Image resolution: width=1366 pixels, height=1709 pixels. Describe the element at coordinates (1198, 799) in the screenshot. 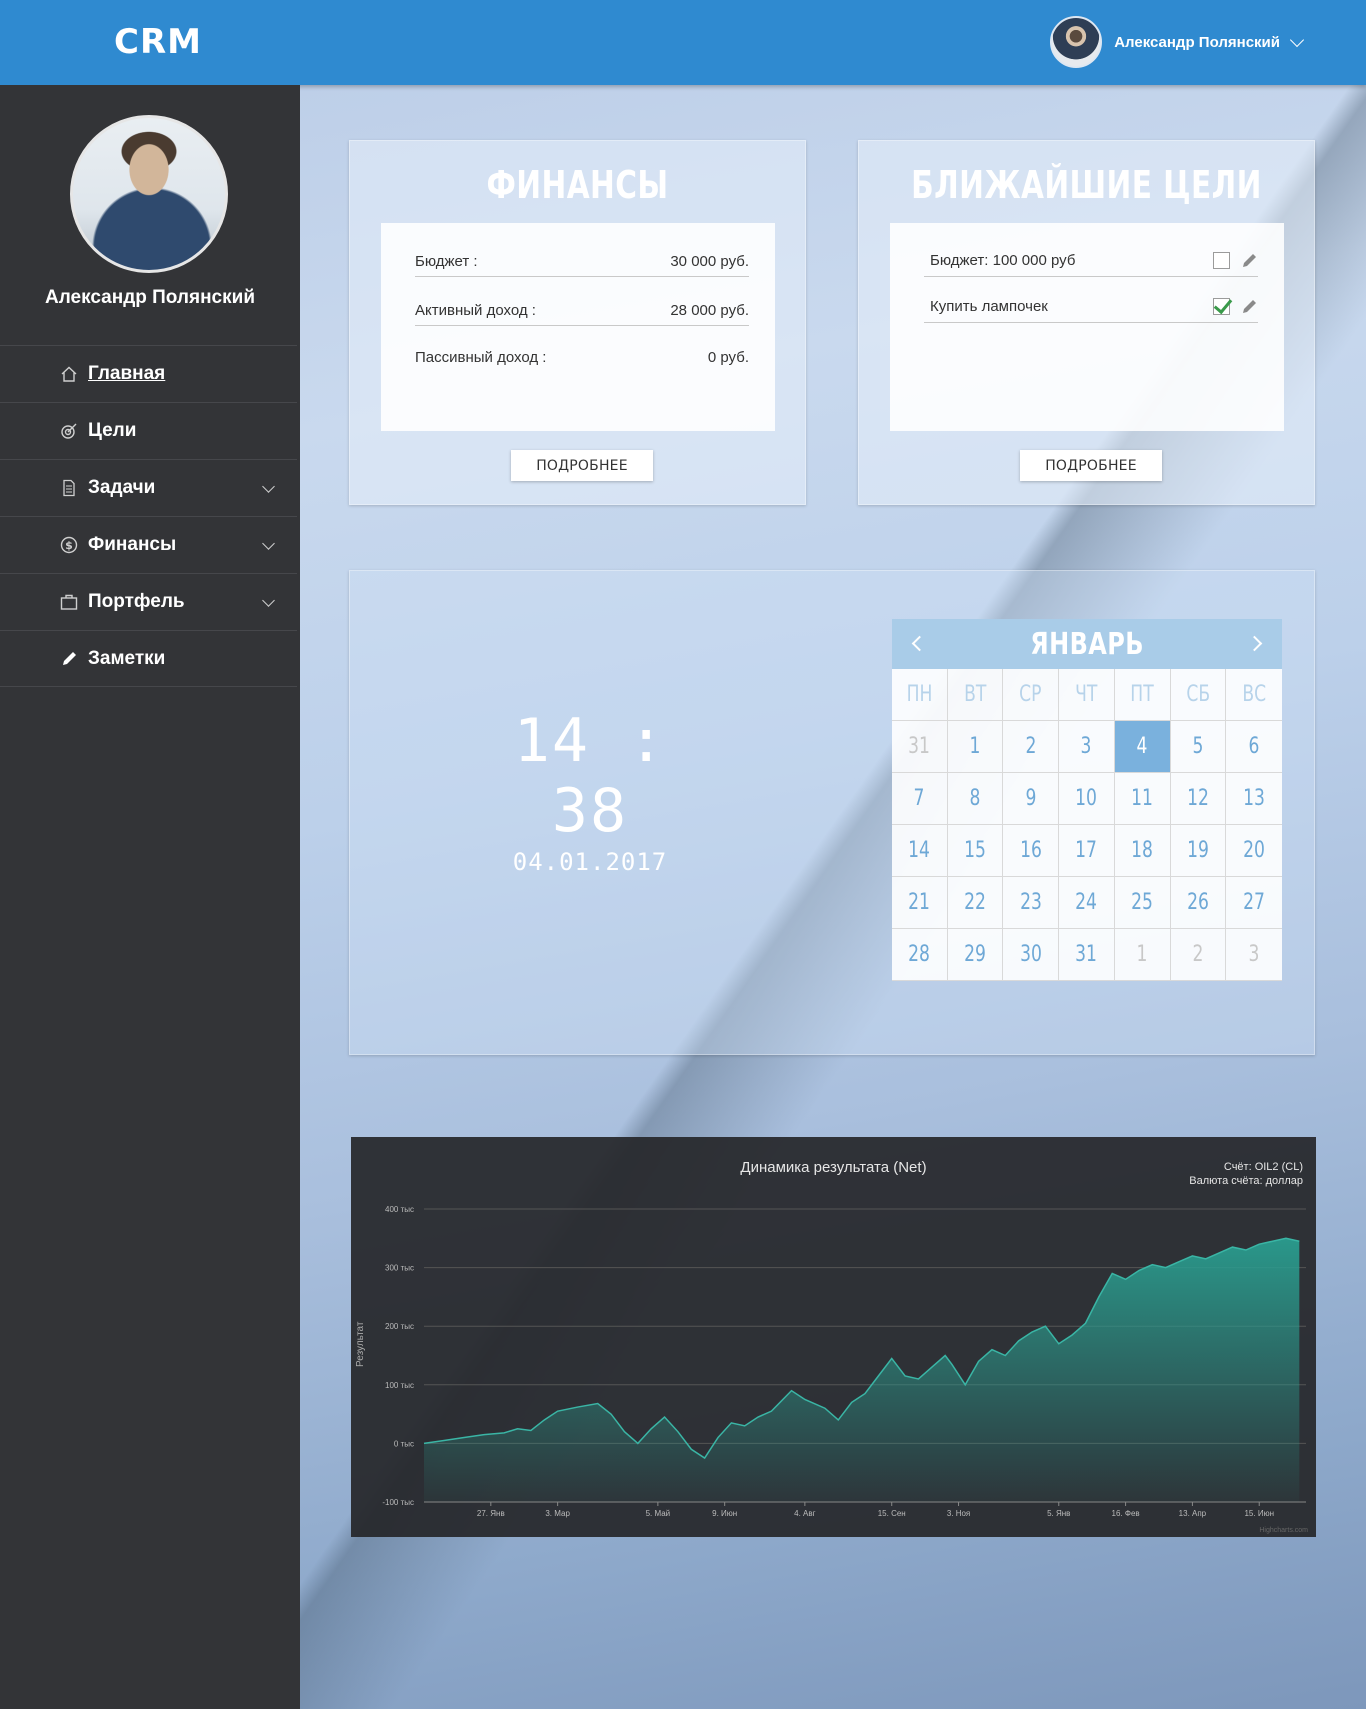

I see `calendar-day: 12` at that location.